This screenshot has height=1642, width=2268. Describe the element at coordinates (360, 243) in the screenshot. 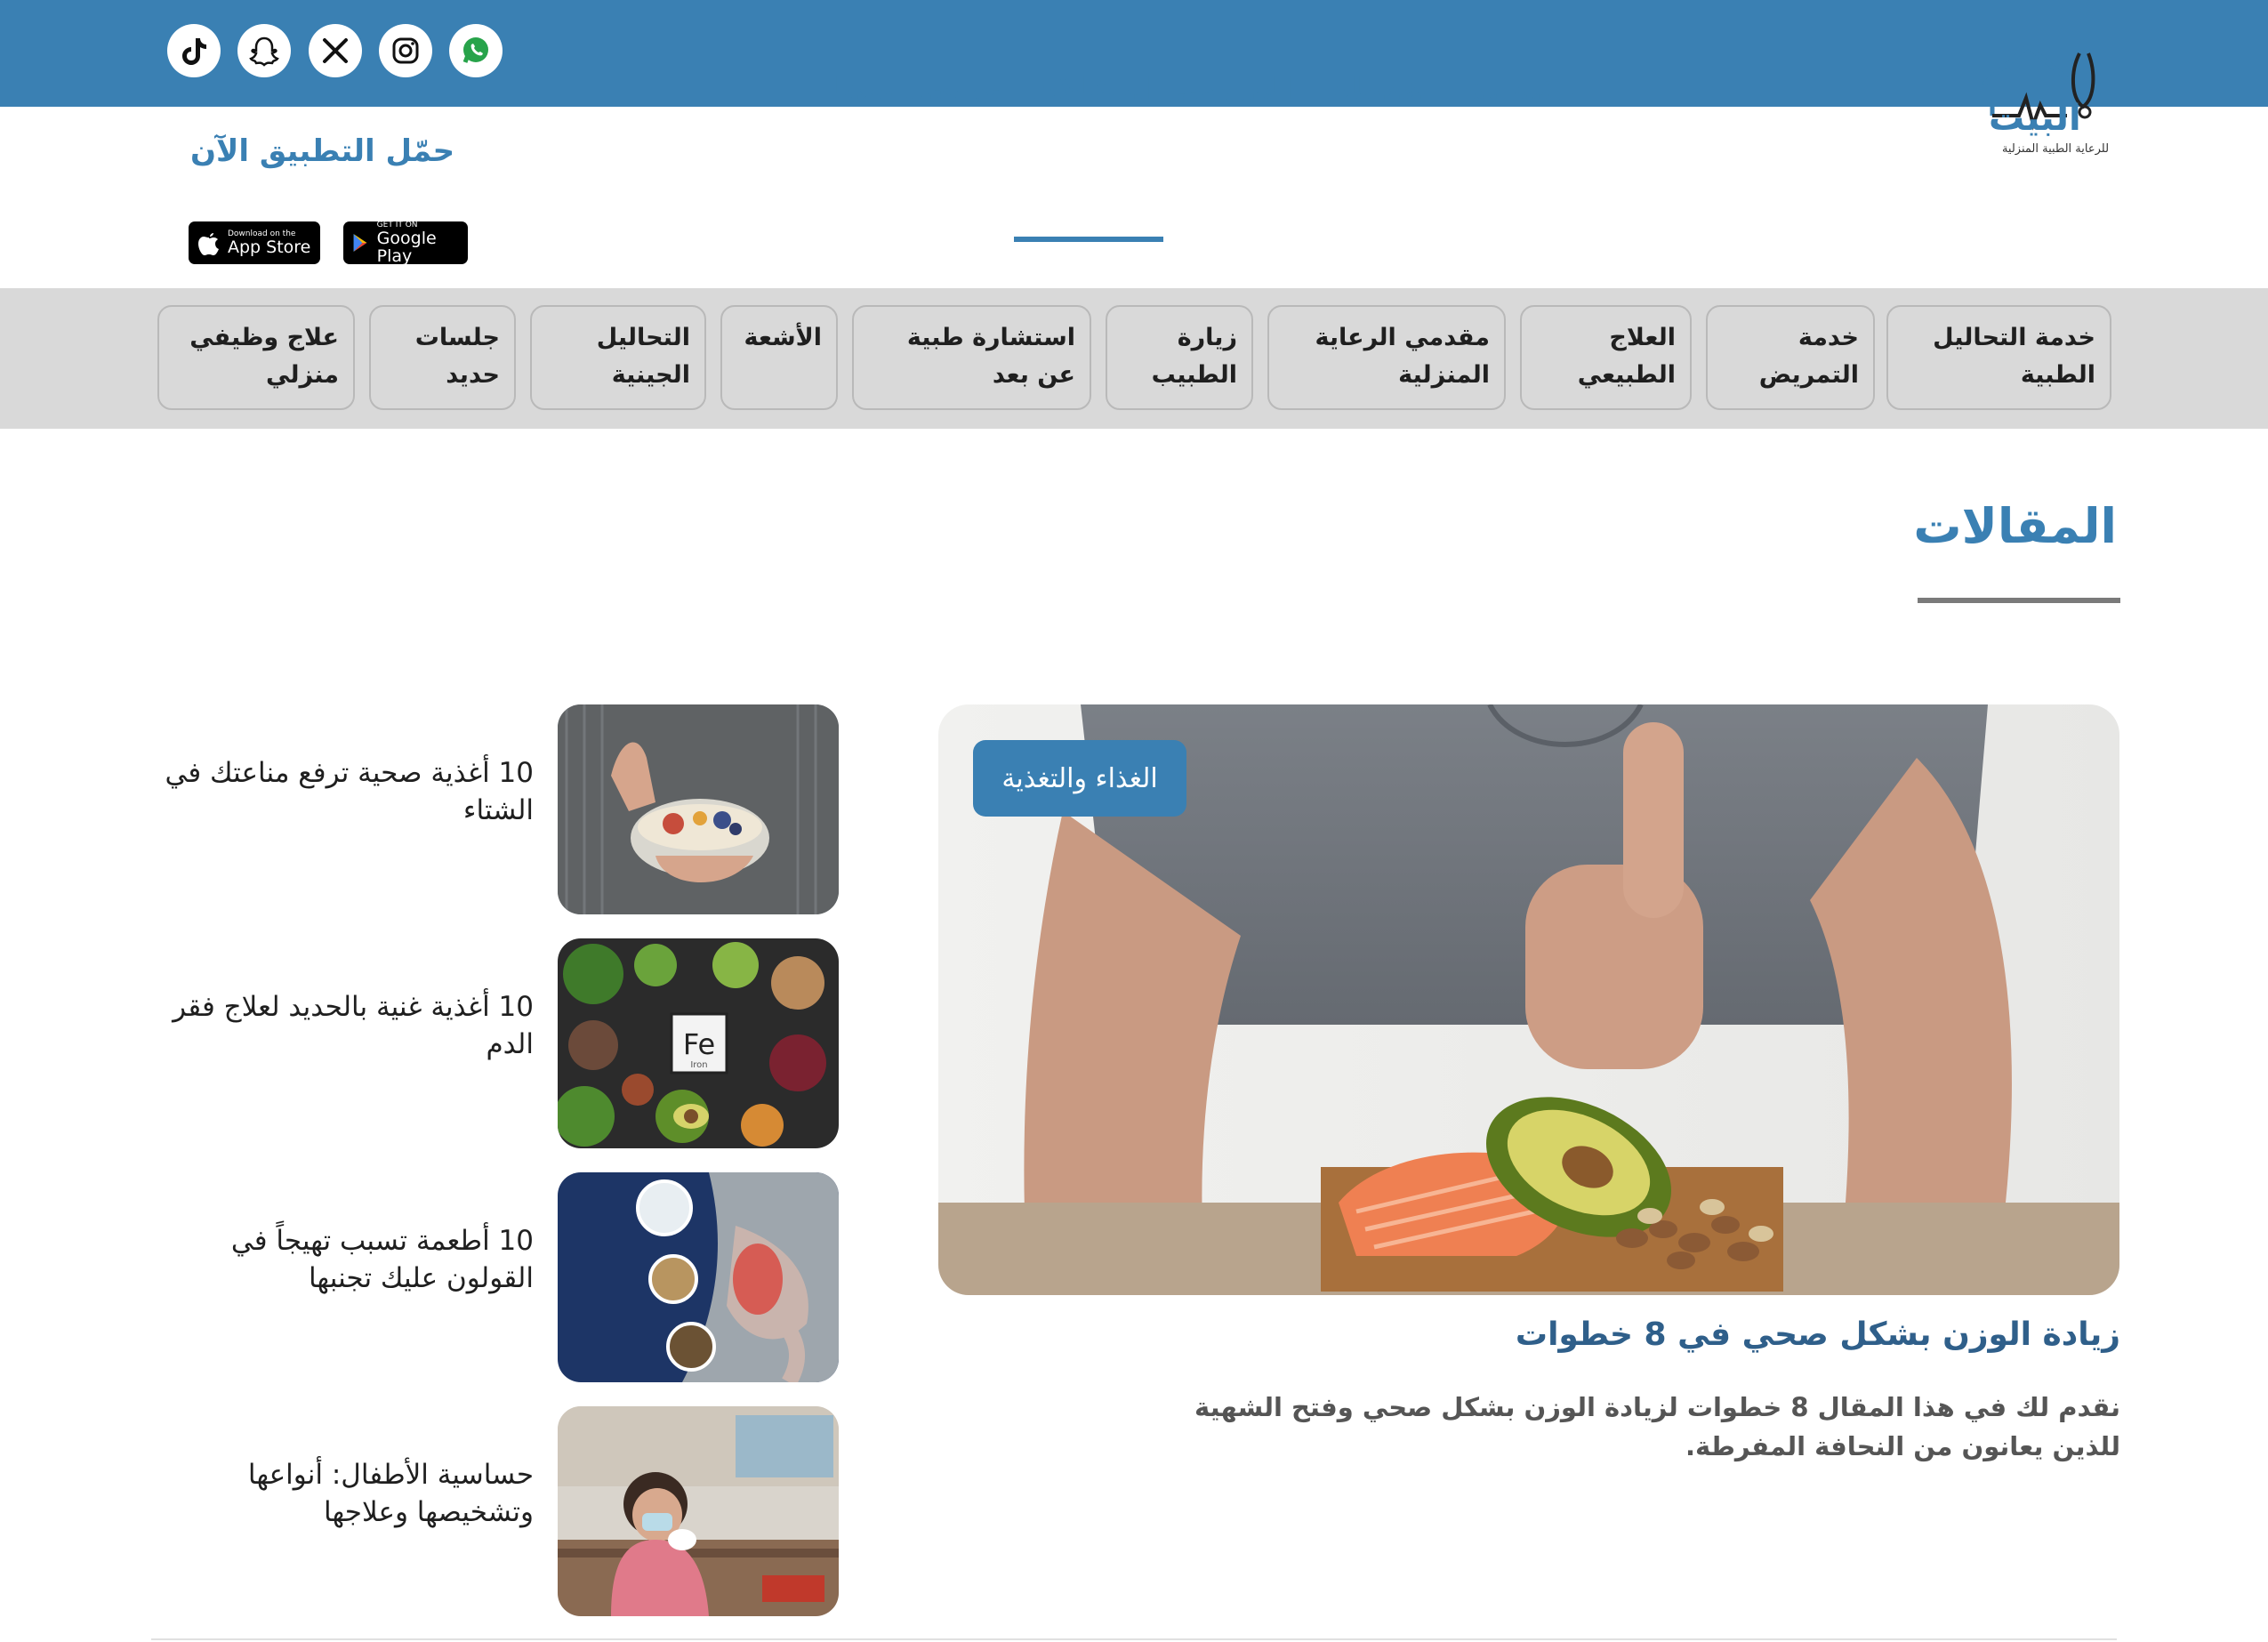

I see `google-play-icon` at that location.